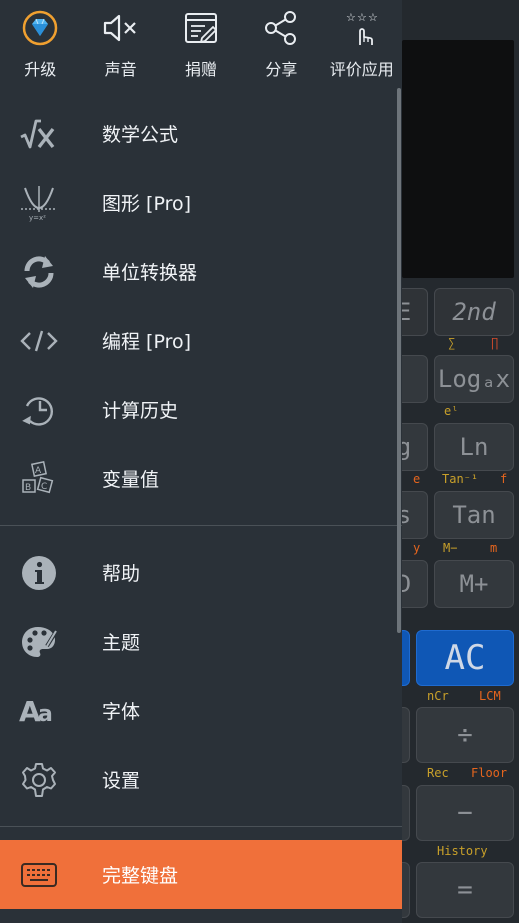  Describe the element at coordinates (465, 813) in the screenshot. I see `minus-key: −` at that location.